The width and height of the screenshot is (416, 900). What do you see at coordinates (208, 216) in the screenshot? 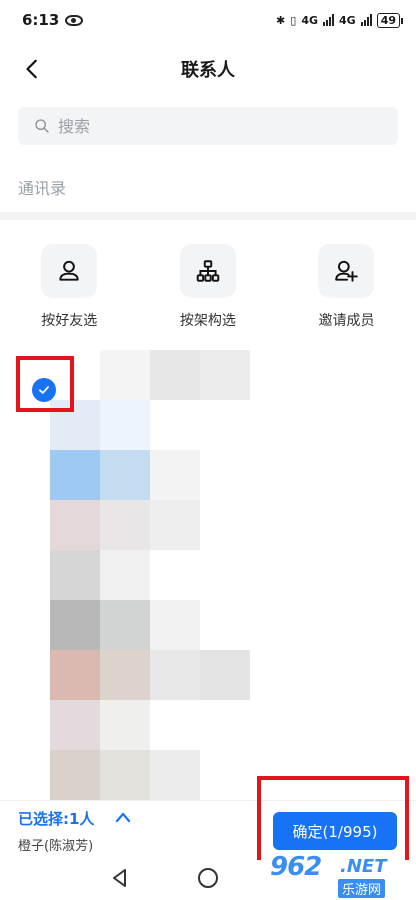
I see `divider` at bounding box center [208, 216].